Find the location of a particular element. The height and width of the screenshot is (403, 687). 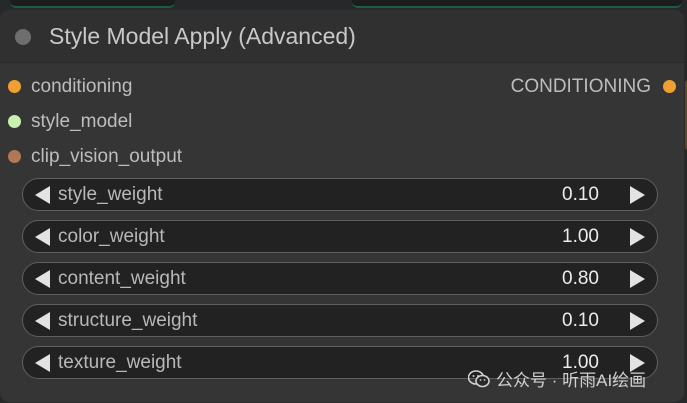

neighbor-node-left is located at coordinates (92, 4).